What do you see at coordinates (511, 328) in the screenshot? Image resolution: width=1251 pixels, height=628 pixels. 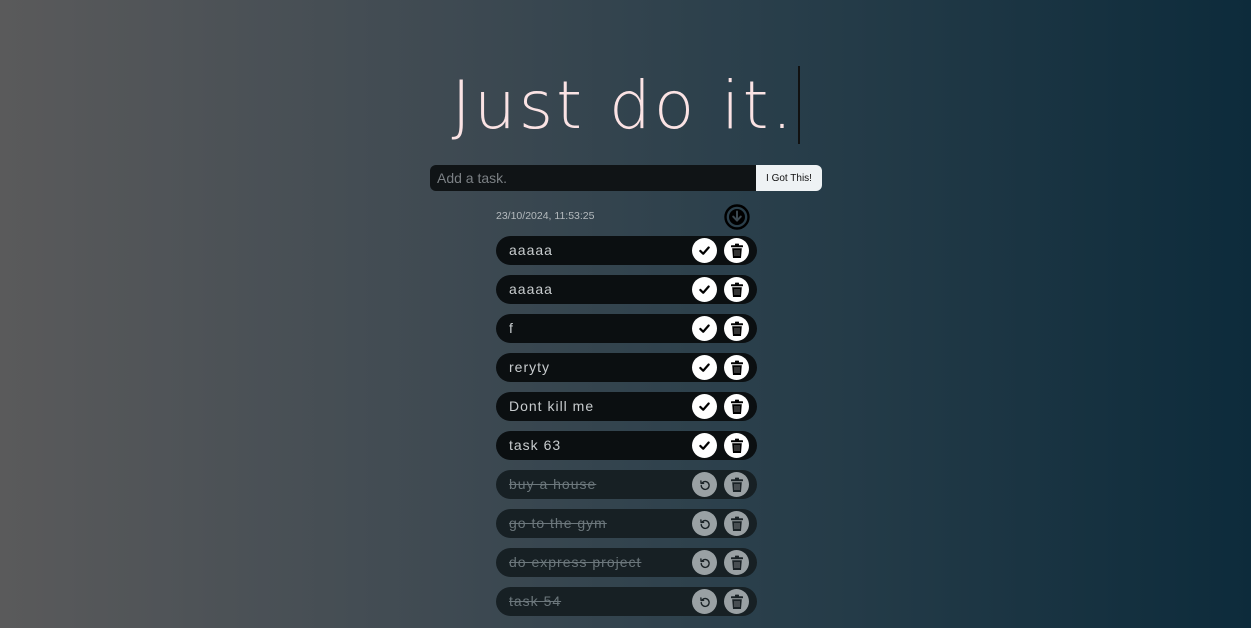 I see `task-text: f` at bounding box center [511, 328].